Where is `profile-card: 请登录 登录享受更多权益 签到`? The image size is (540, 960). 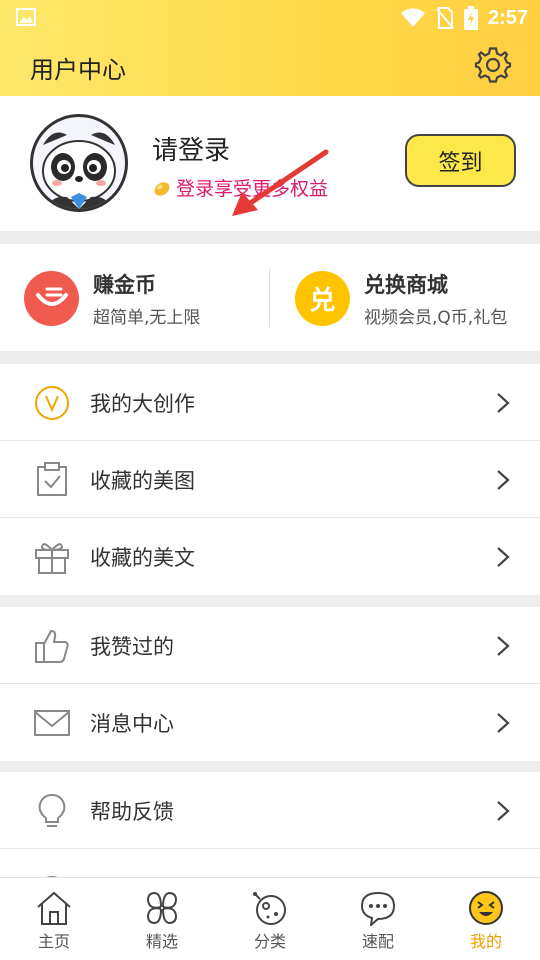
profile-card: 请登录 登录享受更多权益 签到 is located at coordinates (270, 163).